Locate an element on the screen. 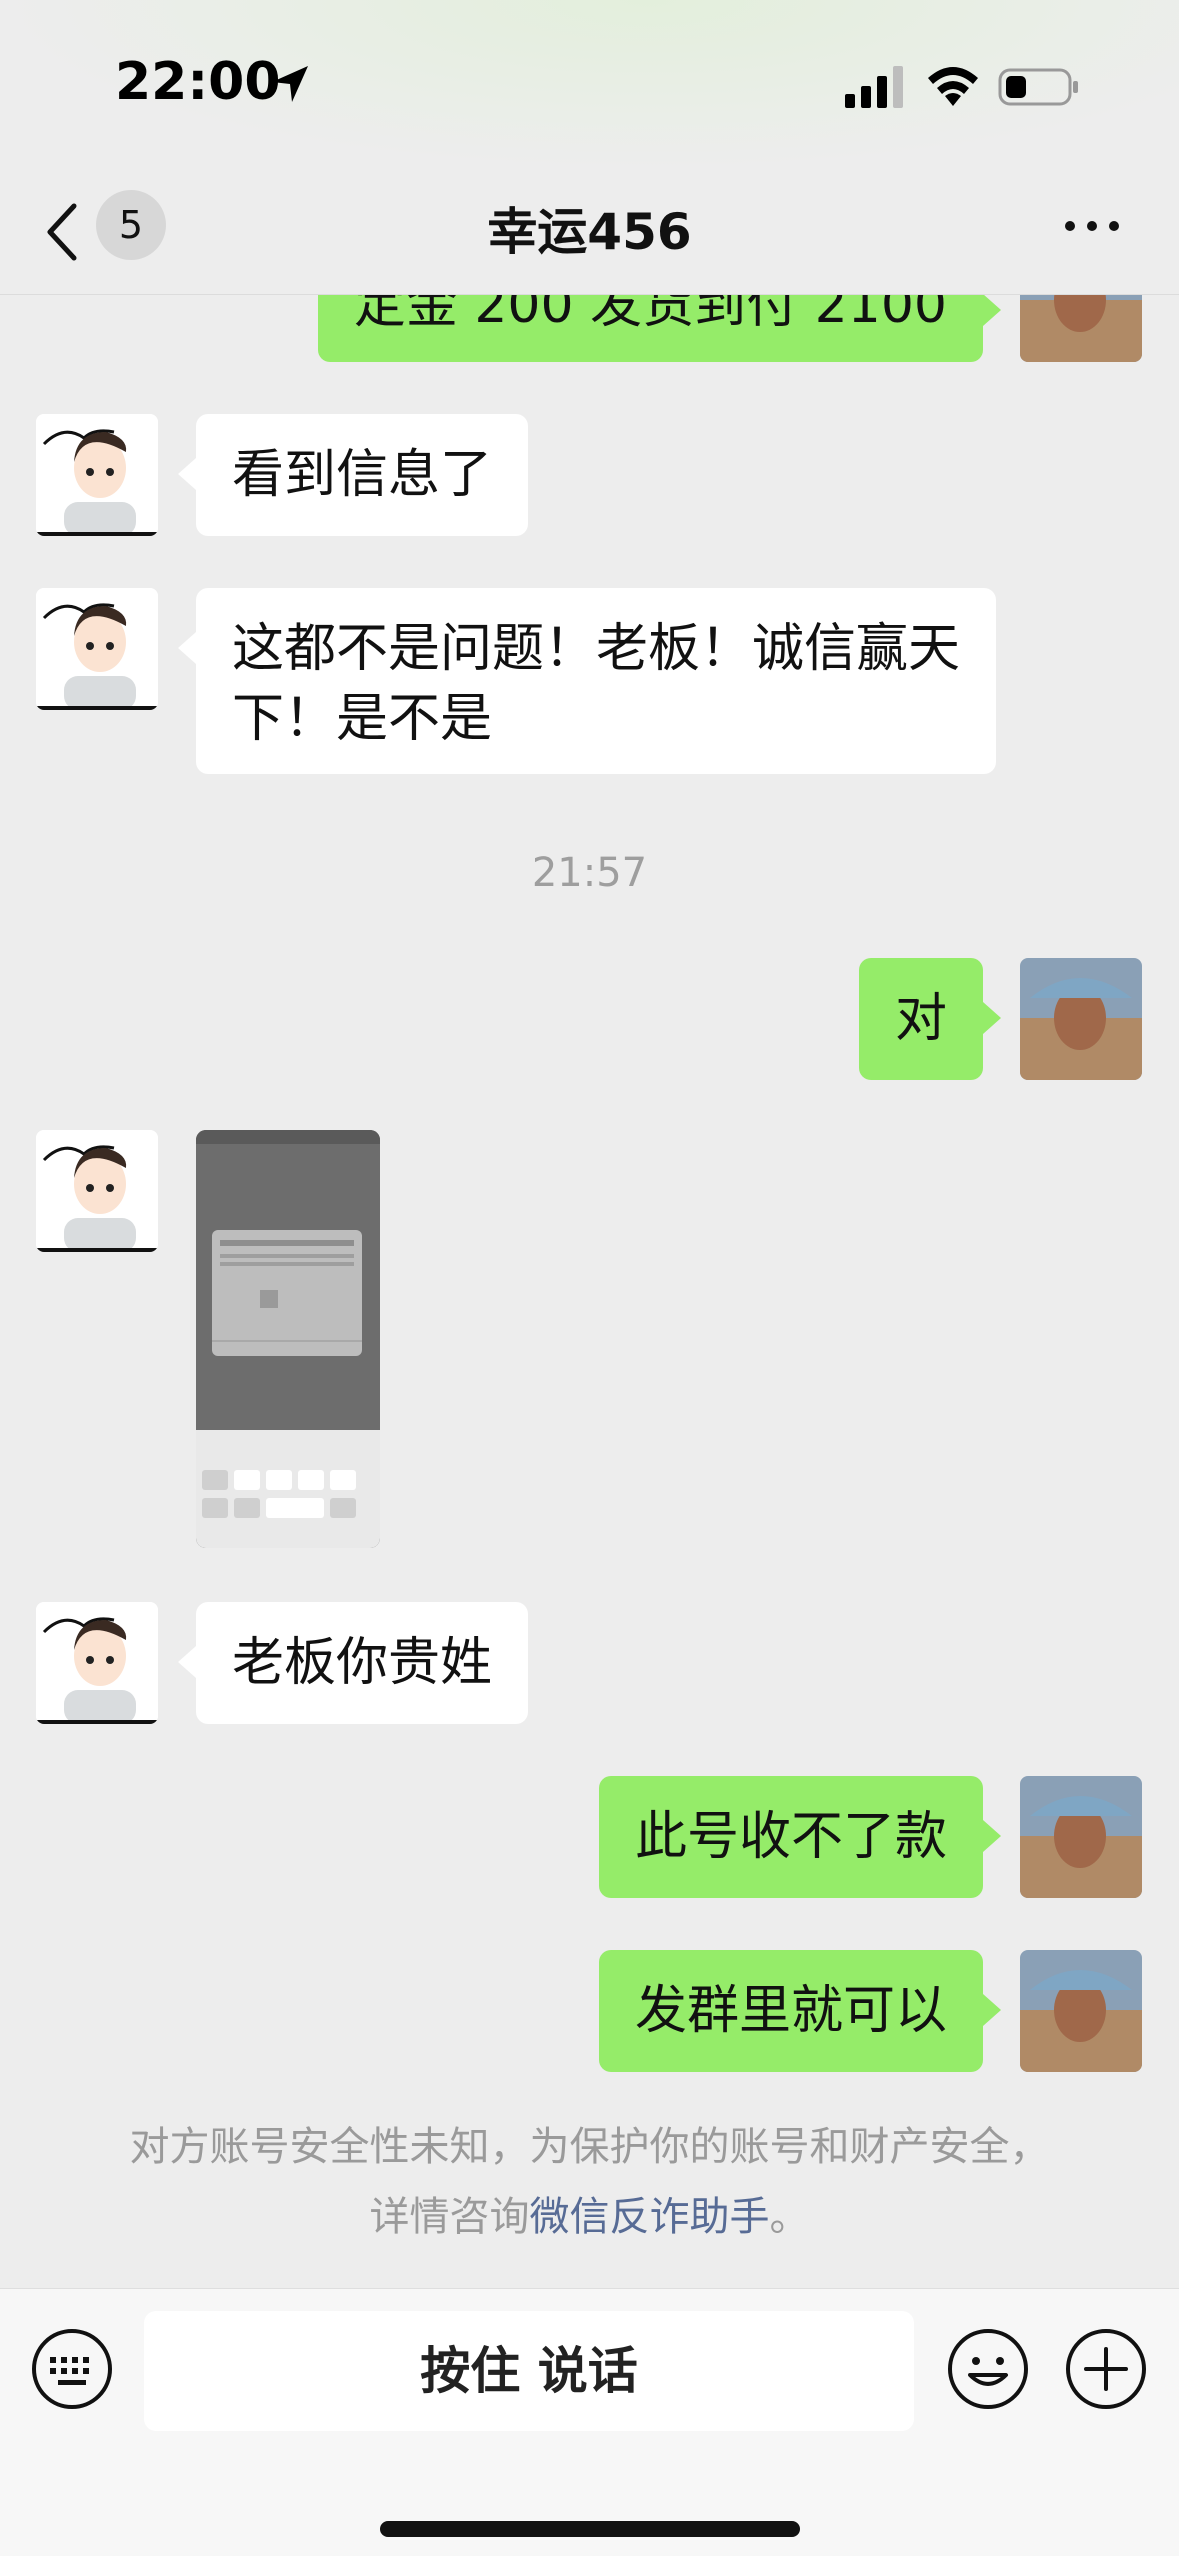 Image resolution: width=1179 pixels, height=2556 pixels. notice-line: 对方账号安全性未知，为保护你的账号和财产安全， is located at coordinates (589, 2147).